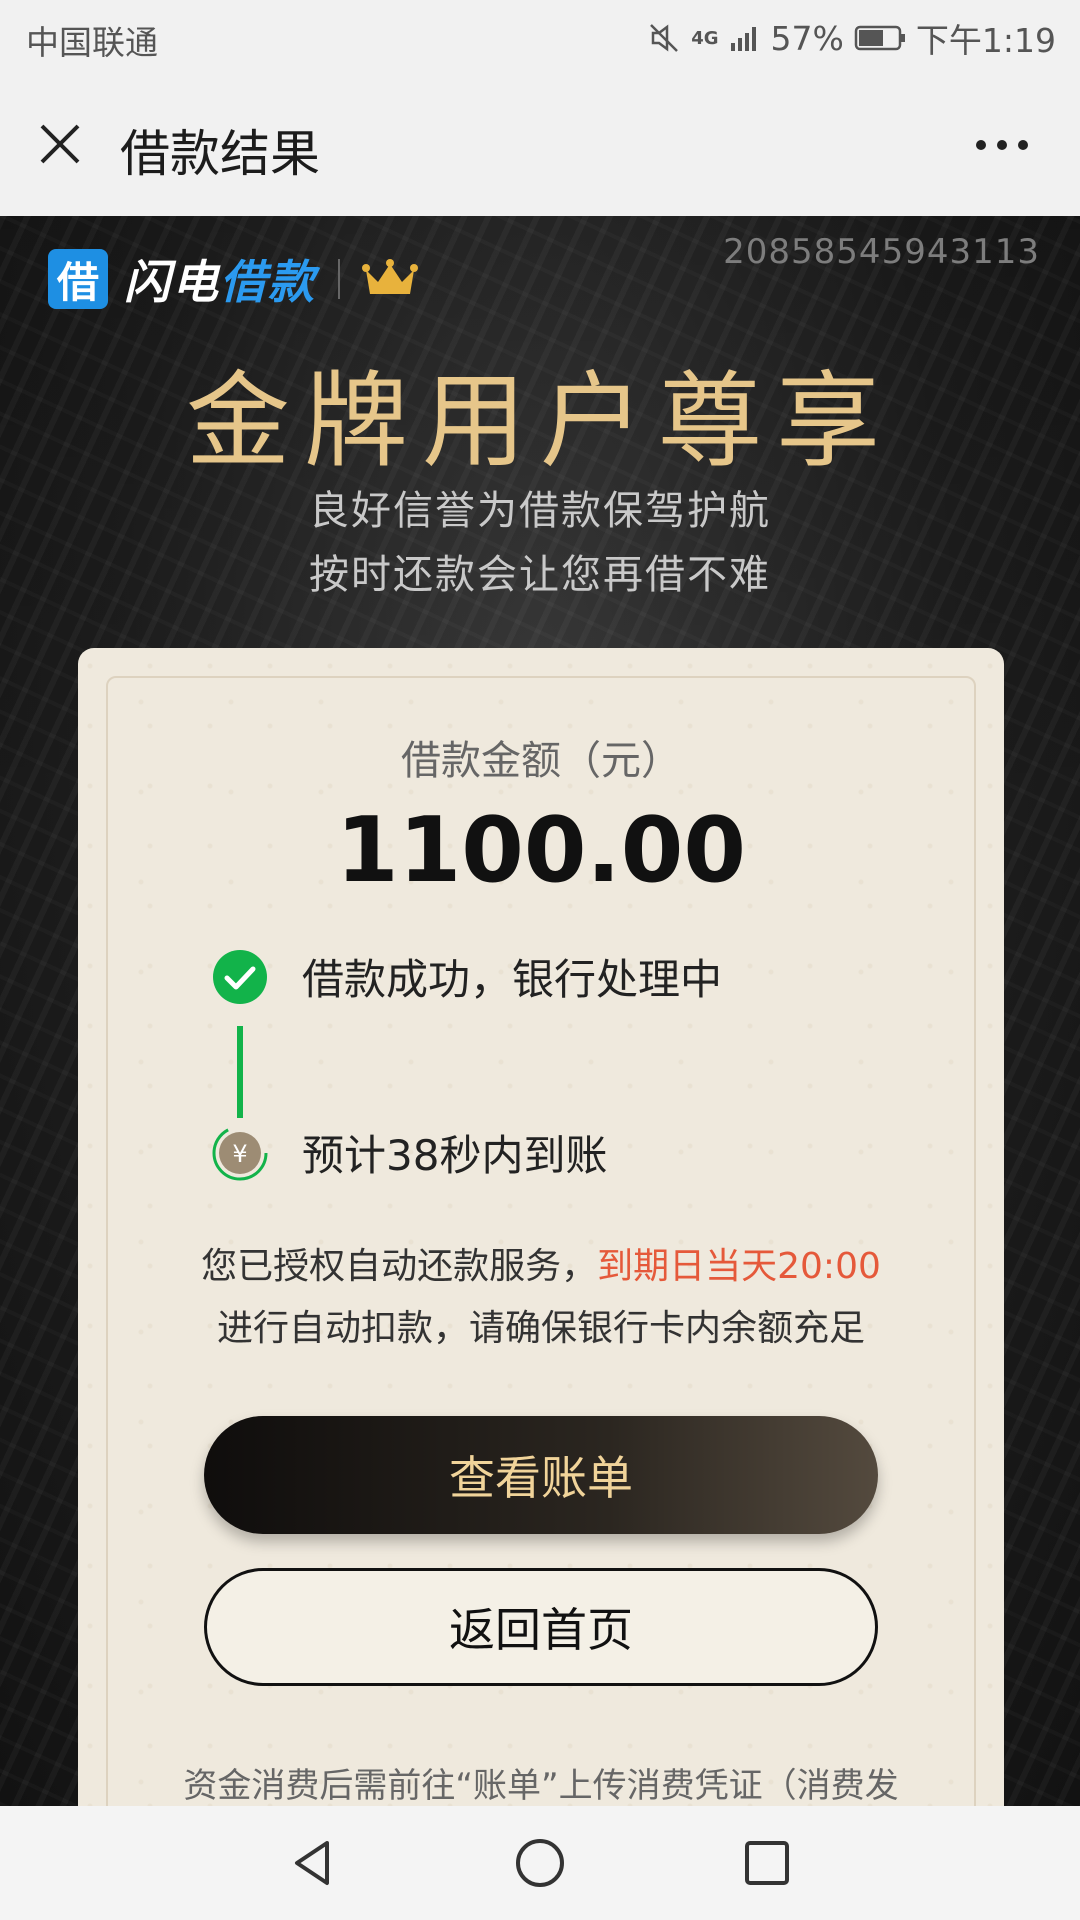 This screenshot has height=1920, width=1080. I want to click on notice-prefix: 您已授权自动还款服务，, so click(399, 1266).